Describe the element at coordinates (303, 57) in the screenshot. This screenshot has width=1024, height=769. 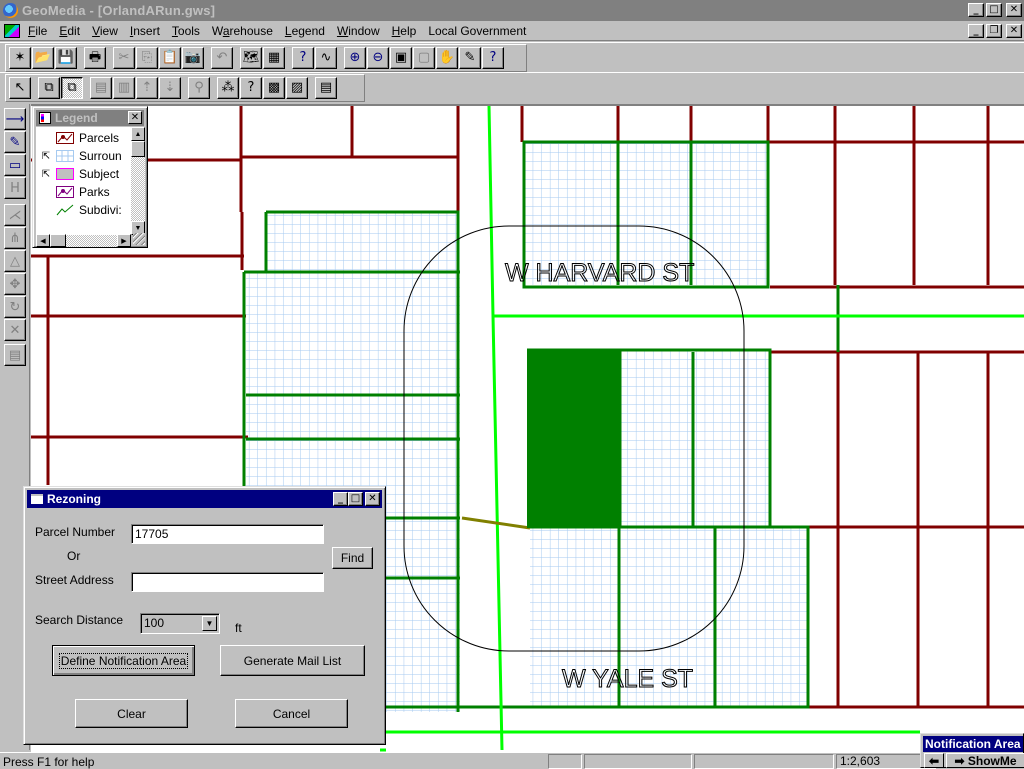
I see `whats-this-button: ?` at that location.